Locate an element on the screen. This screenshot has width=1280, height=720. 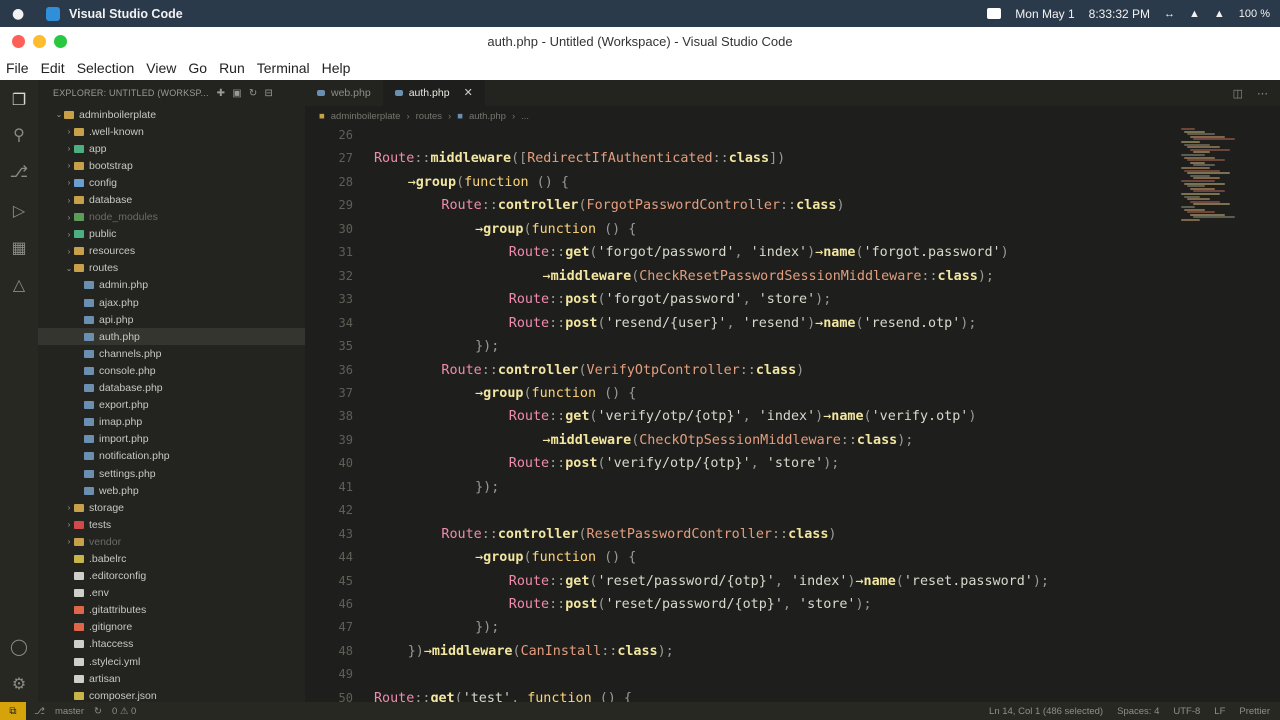
menu-go: Go is located at coordinates (197, 68).